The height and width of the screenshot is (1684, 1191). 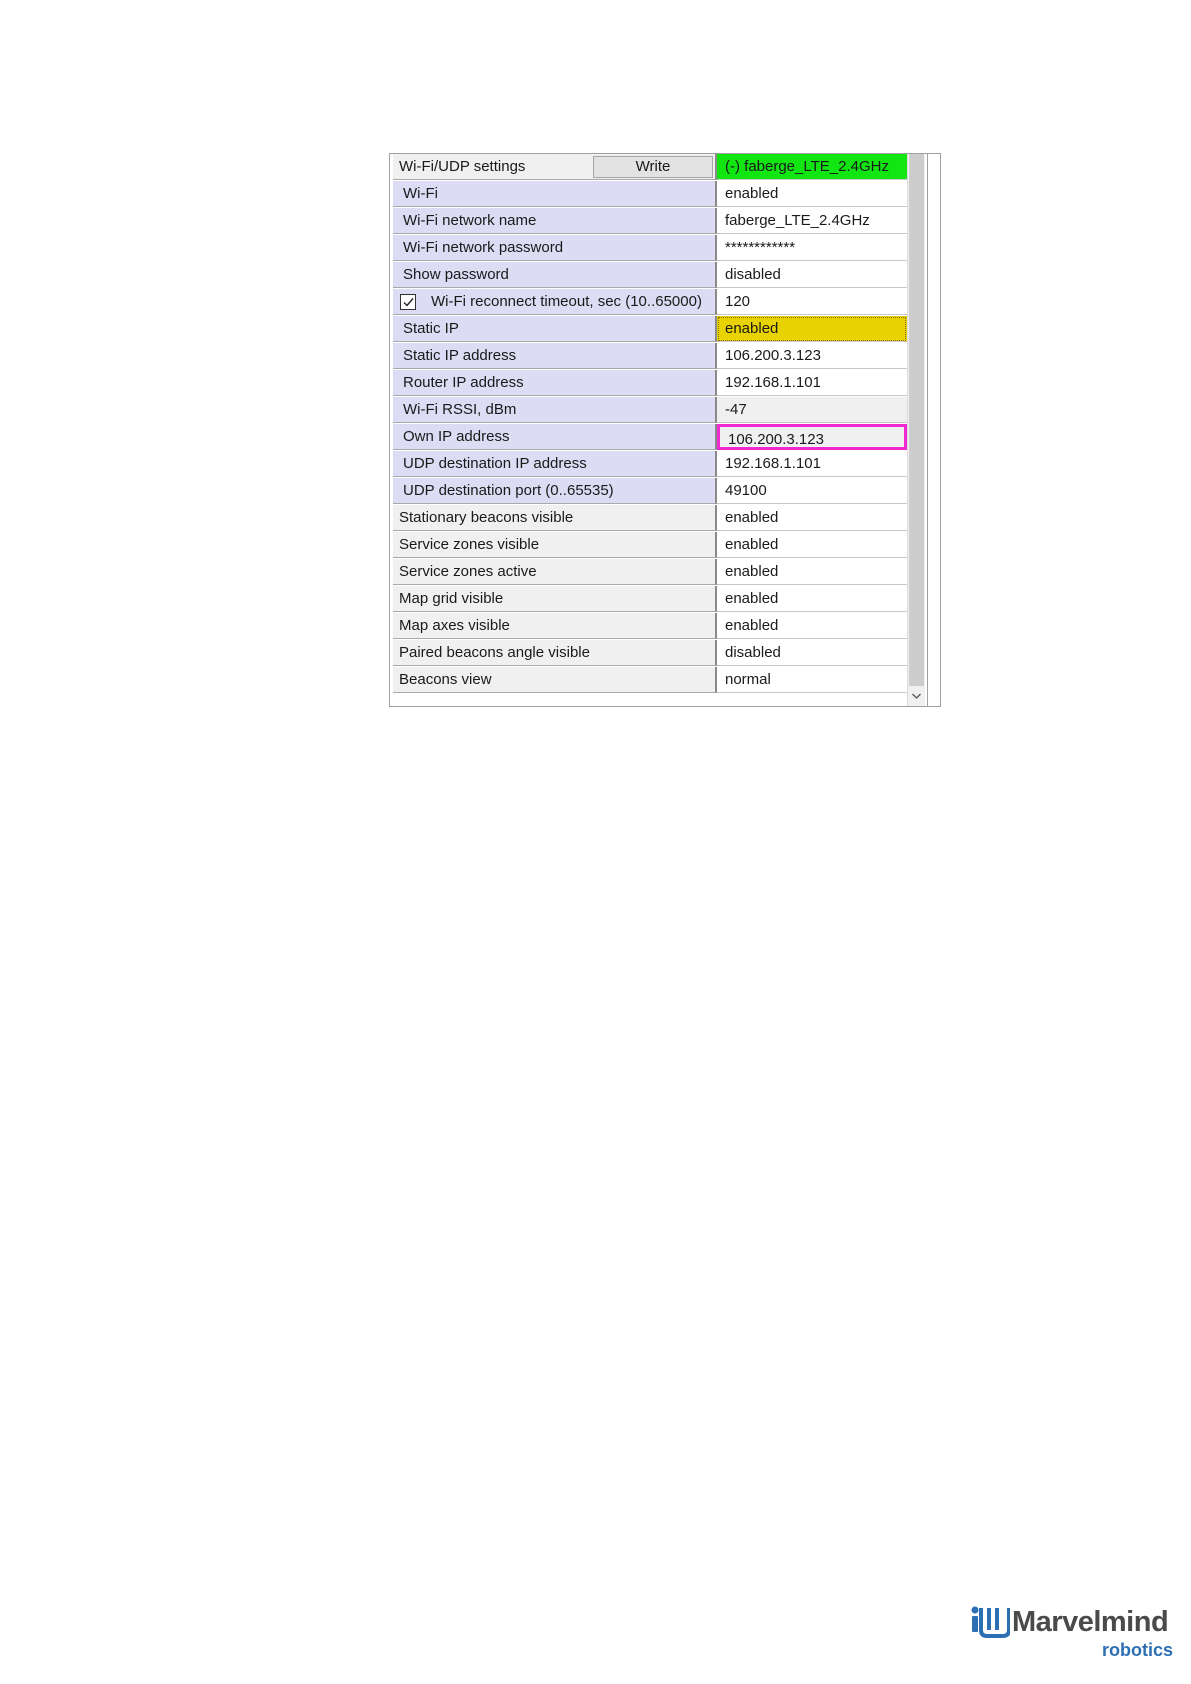 I want to click on setting-row-udp-destination-ip: UDP destination IP address 192.168.1.101, so click(x=648, y=464).